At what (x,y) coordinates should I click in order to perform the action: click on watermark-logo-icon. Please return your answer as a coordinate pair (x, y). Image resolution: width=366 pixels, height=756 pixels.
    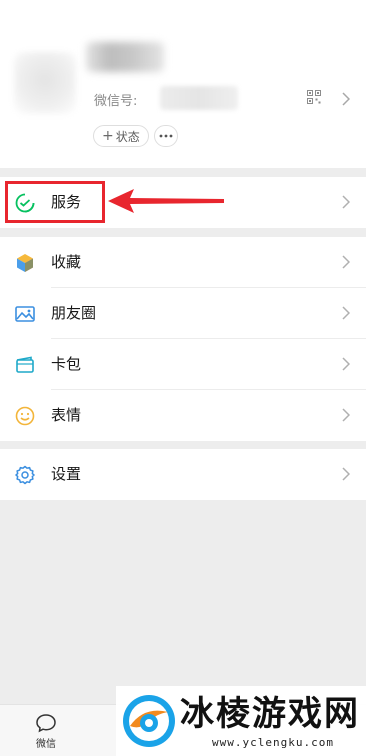
    Looking at the image, I should click on (149, 721).